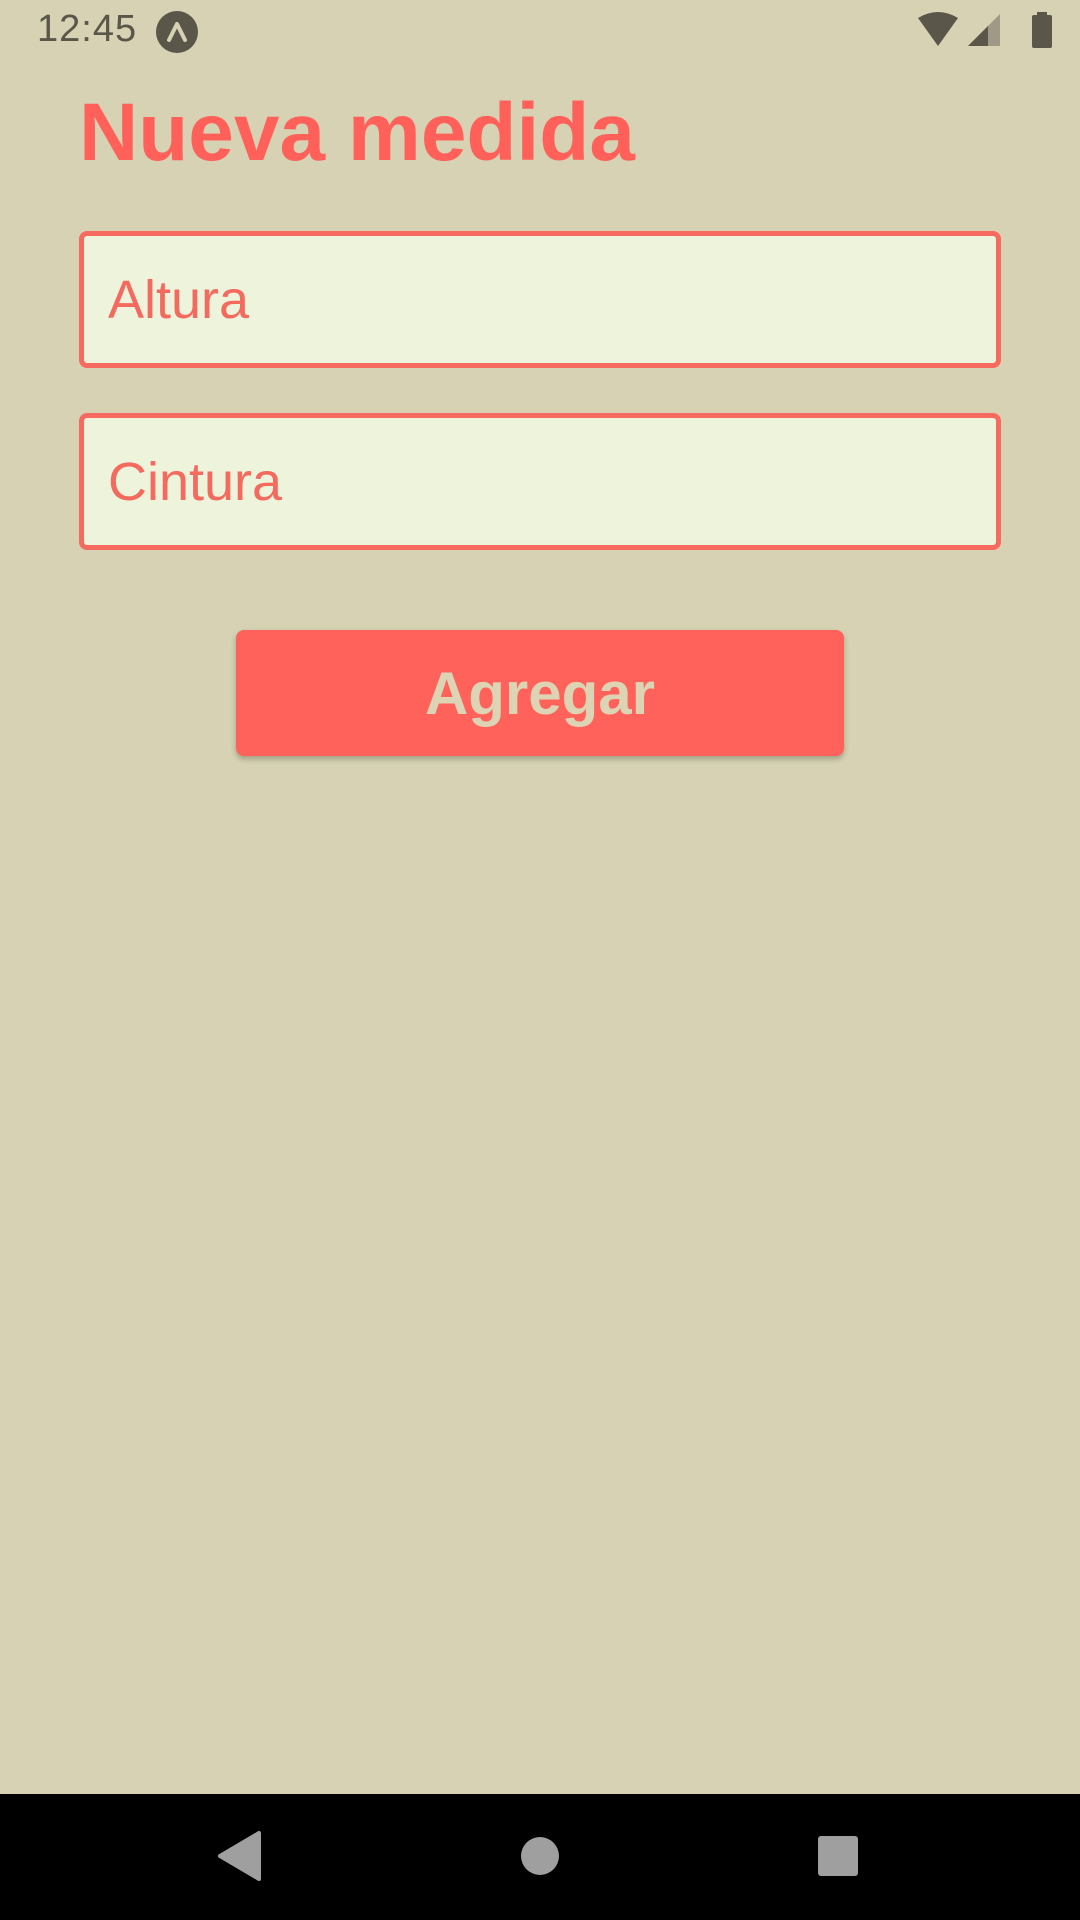 Image resolution: width=1080 pixels, height=1920 pixels. I want to click on recents-icon, so click(838, 1856).